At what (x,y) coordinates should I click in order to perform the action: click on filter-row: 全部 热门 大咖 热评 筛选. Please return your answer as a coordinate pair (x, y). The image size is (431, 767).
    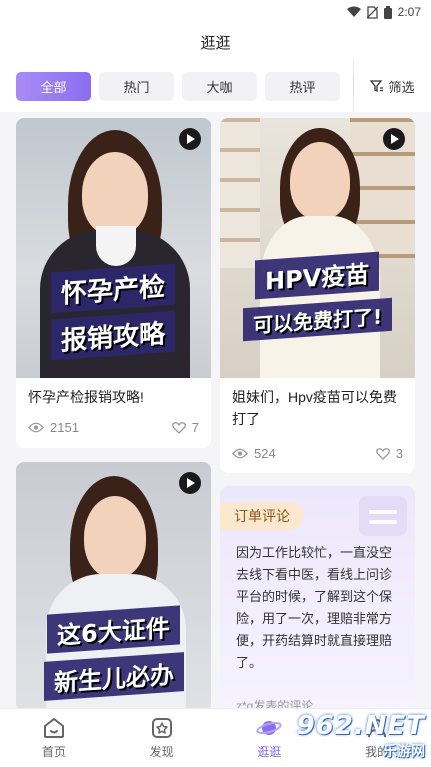
    Looking at the image, I should click on (215, 86).